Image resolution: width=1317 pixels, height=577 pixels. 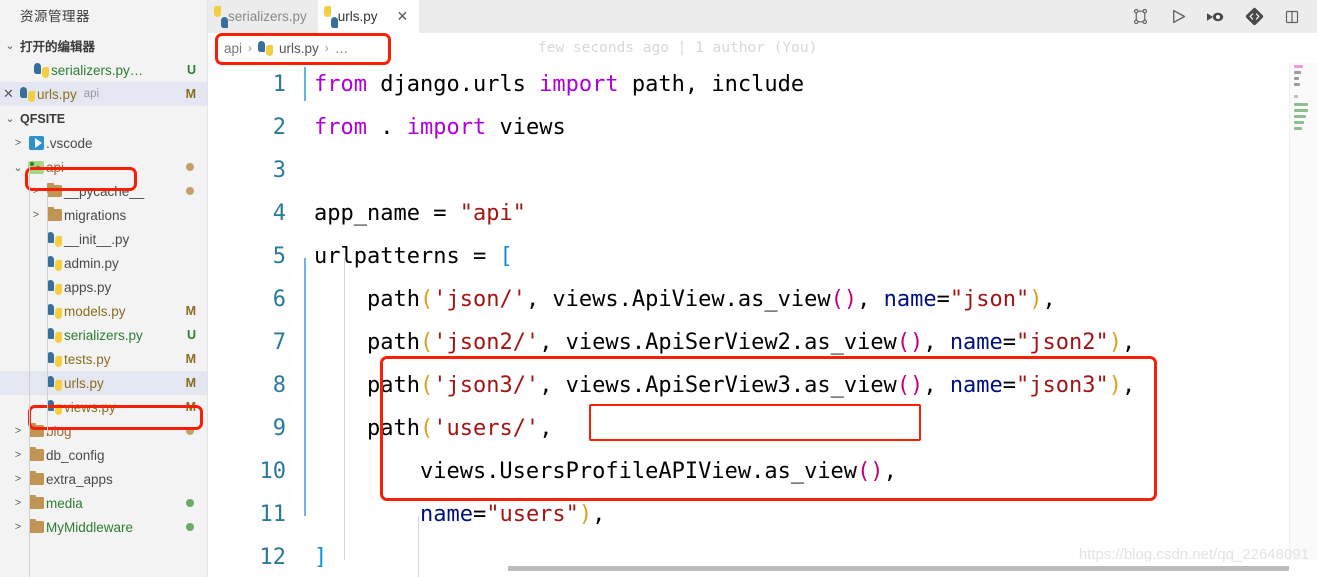 I want to click on token: "api", so click(x=492, y=213).